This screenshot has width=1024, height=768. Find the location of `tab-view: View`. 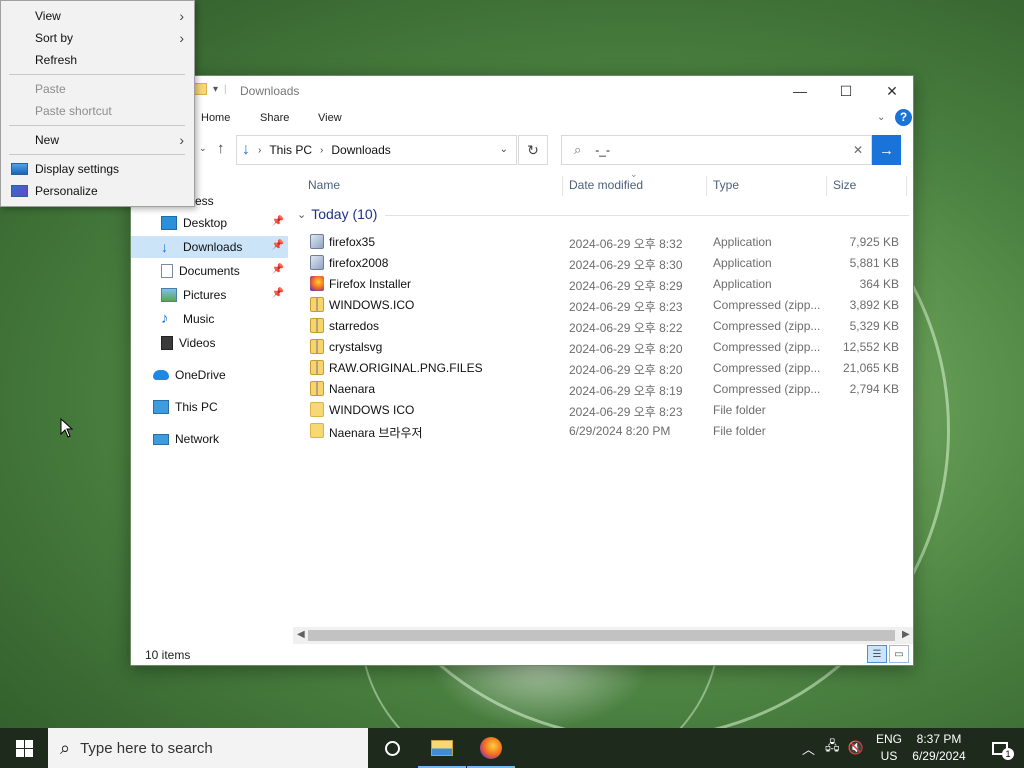

tab-view: View is located at coordinates (330, 118).